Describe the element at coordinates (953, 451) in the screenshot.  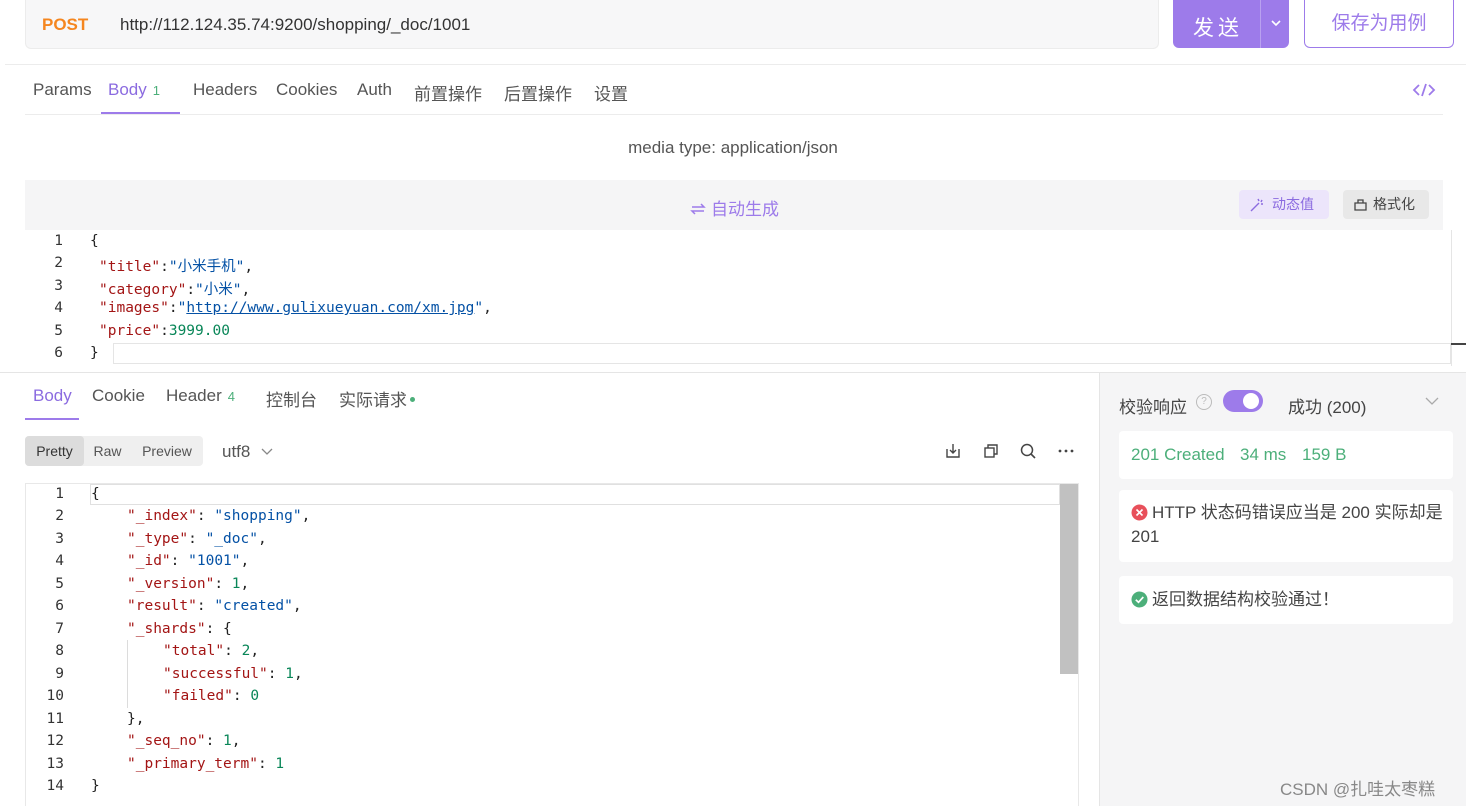
I see `download-icon` at that location.